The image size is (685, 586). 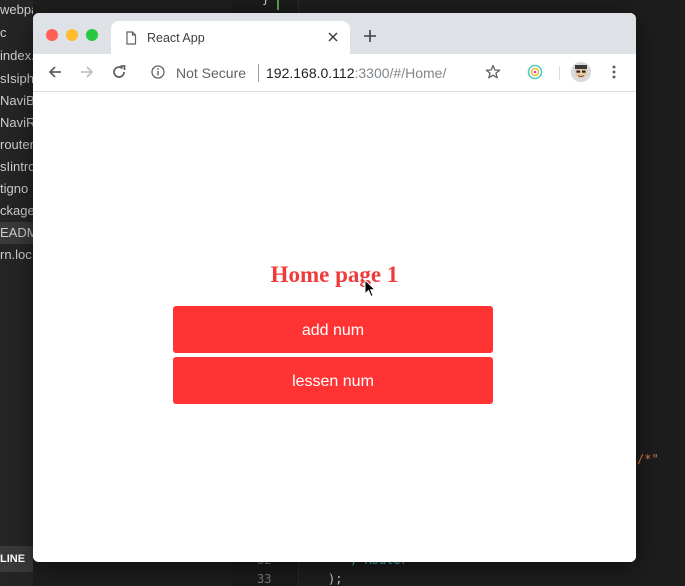 What do you see at coordinates (52, 35) in the screenshot?
I see `window-close-button` at bounding box center [52, 35].